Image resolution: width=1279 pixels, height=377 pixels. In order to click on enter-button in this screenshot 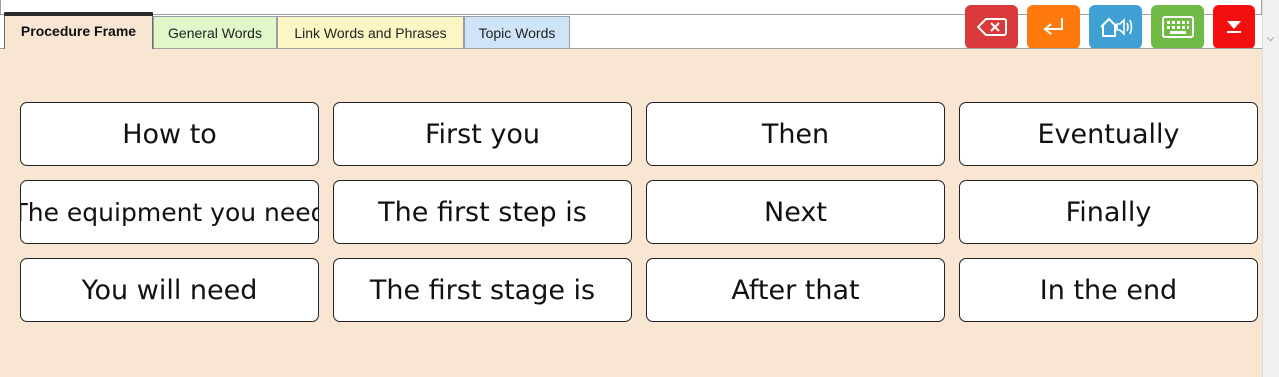, I will do `click(1053, 27)`.